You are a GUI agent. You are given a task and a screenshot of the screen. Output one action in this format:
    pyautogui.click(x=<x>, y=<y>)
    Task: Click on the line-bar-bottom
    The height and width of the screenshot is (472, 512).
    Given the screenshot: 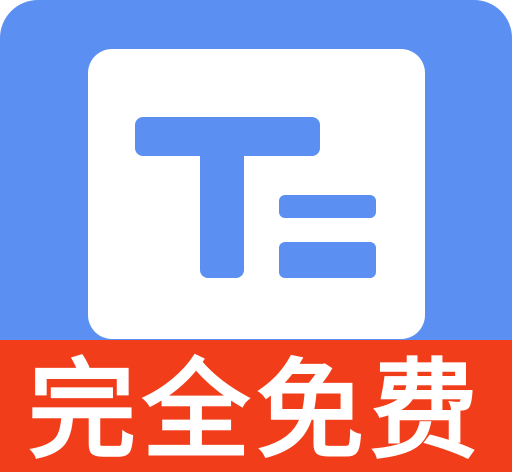 What is the action you would take?
    pyautogui.click(x=327, y=260)
    